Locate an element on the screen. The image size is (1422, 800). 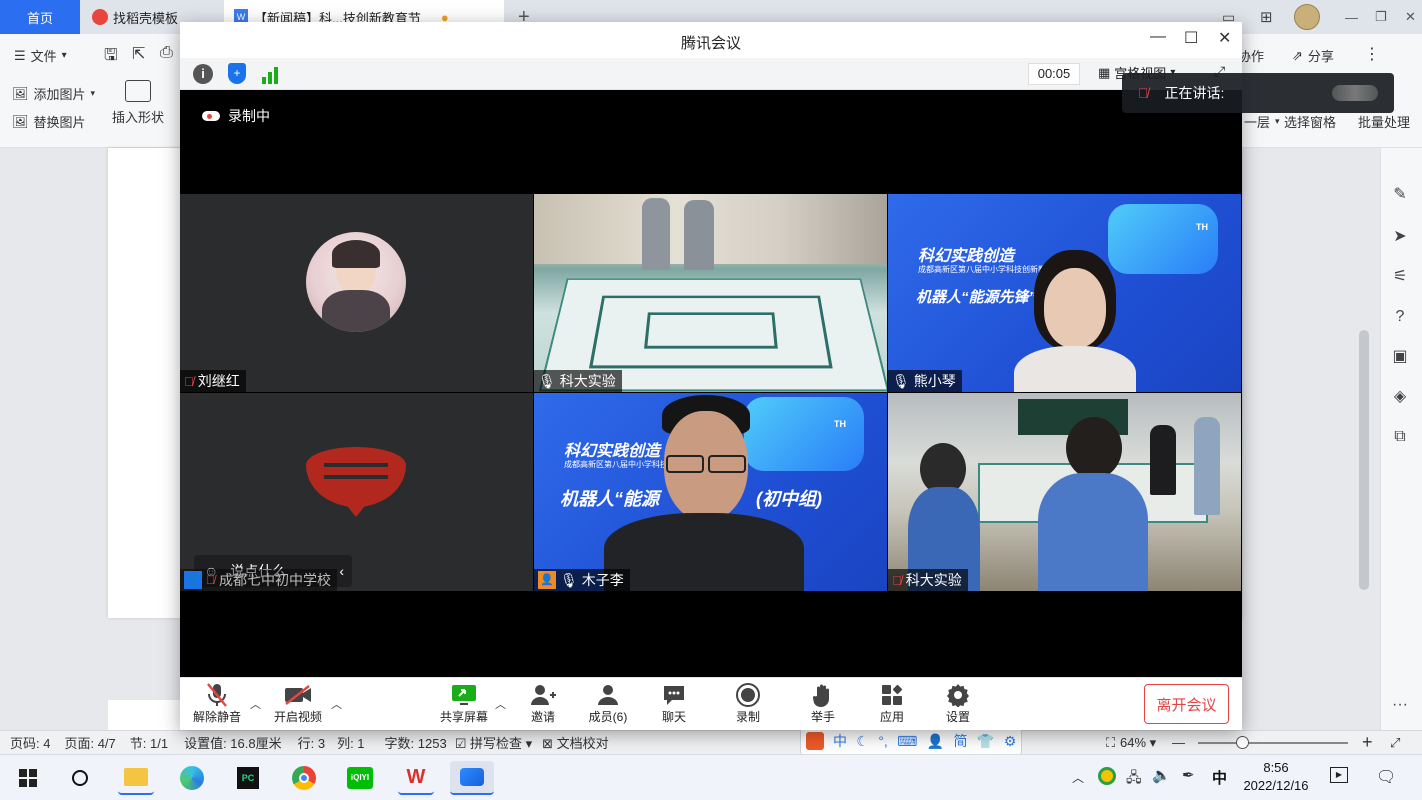
raise-hand-button: 举手 is located at coordinates (823, 703).